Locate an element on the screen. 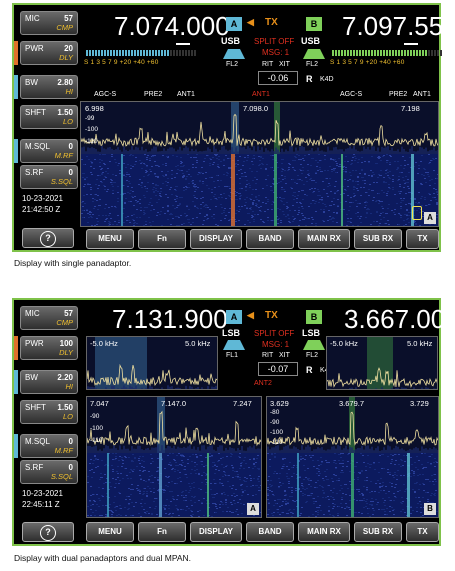 The image size is (455, 571). lo-label: LO is located at coordinates (67, 121).